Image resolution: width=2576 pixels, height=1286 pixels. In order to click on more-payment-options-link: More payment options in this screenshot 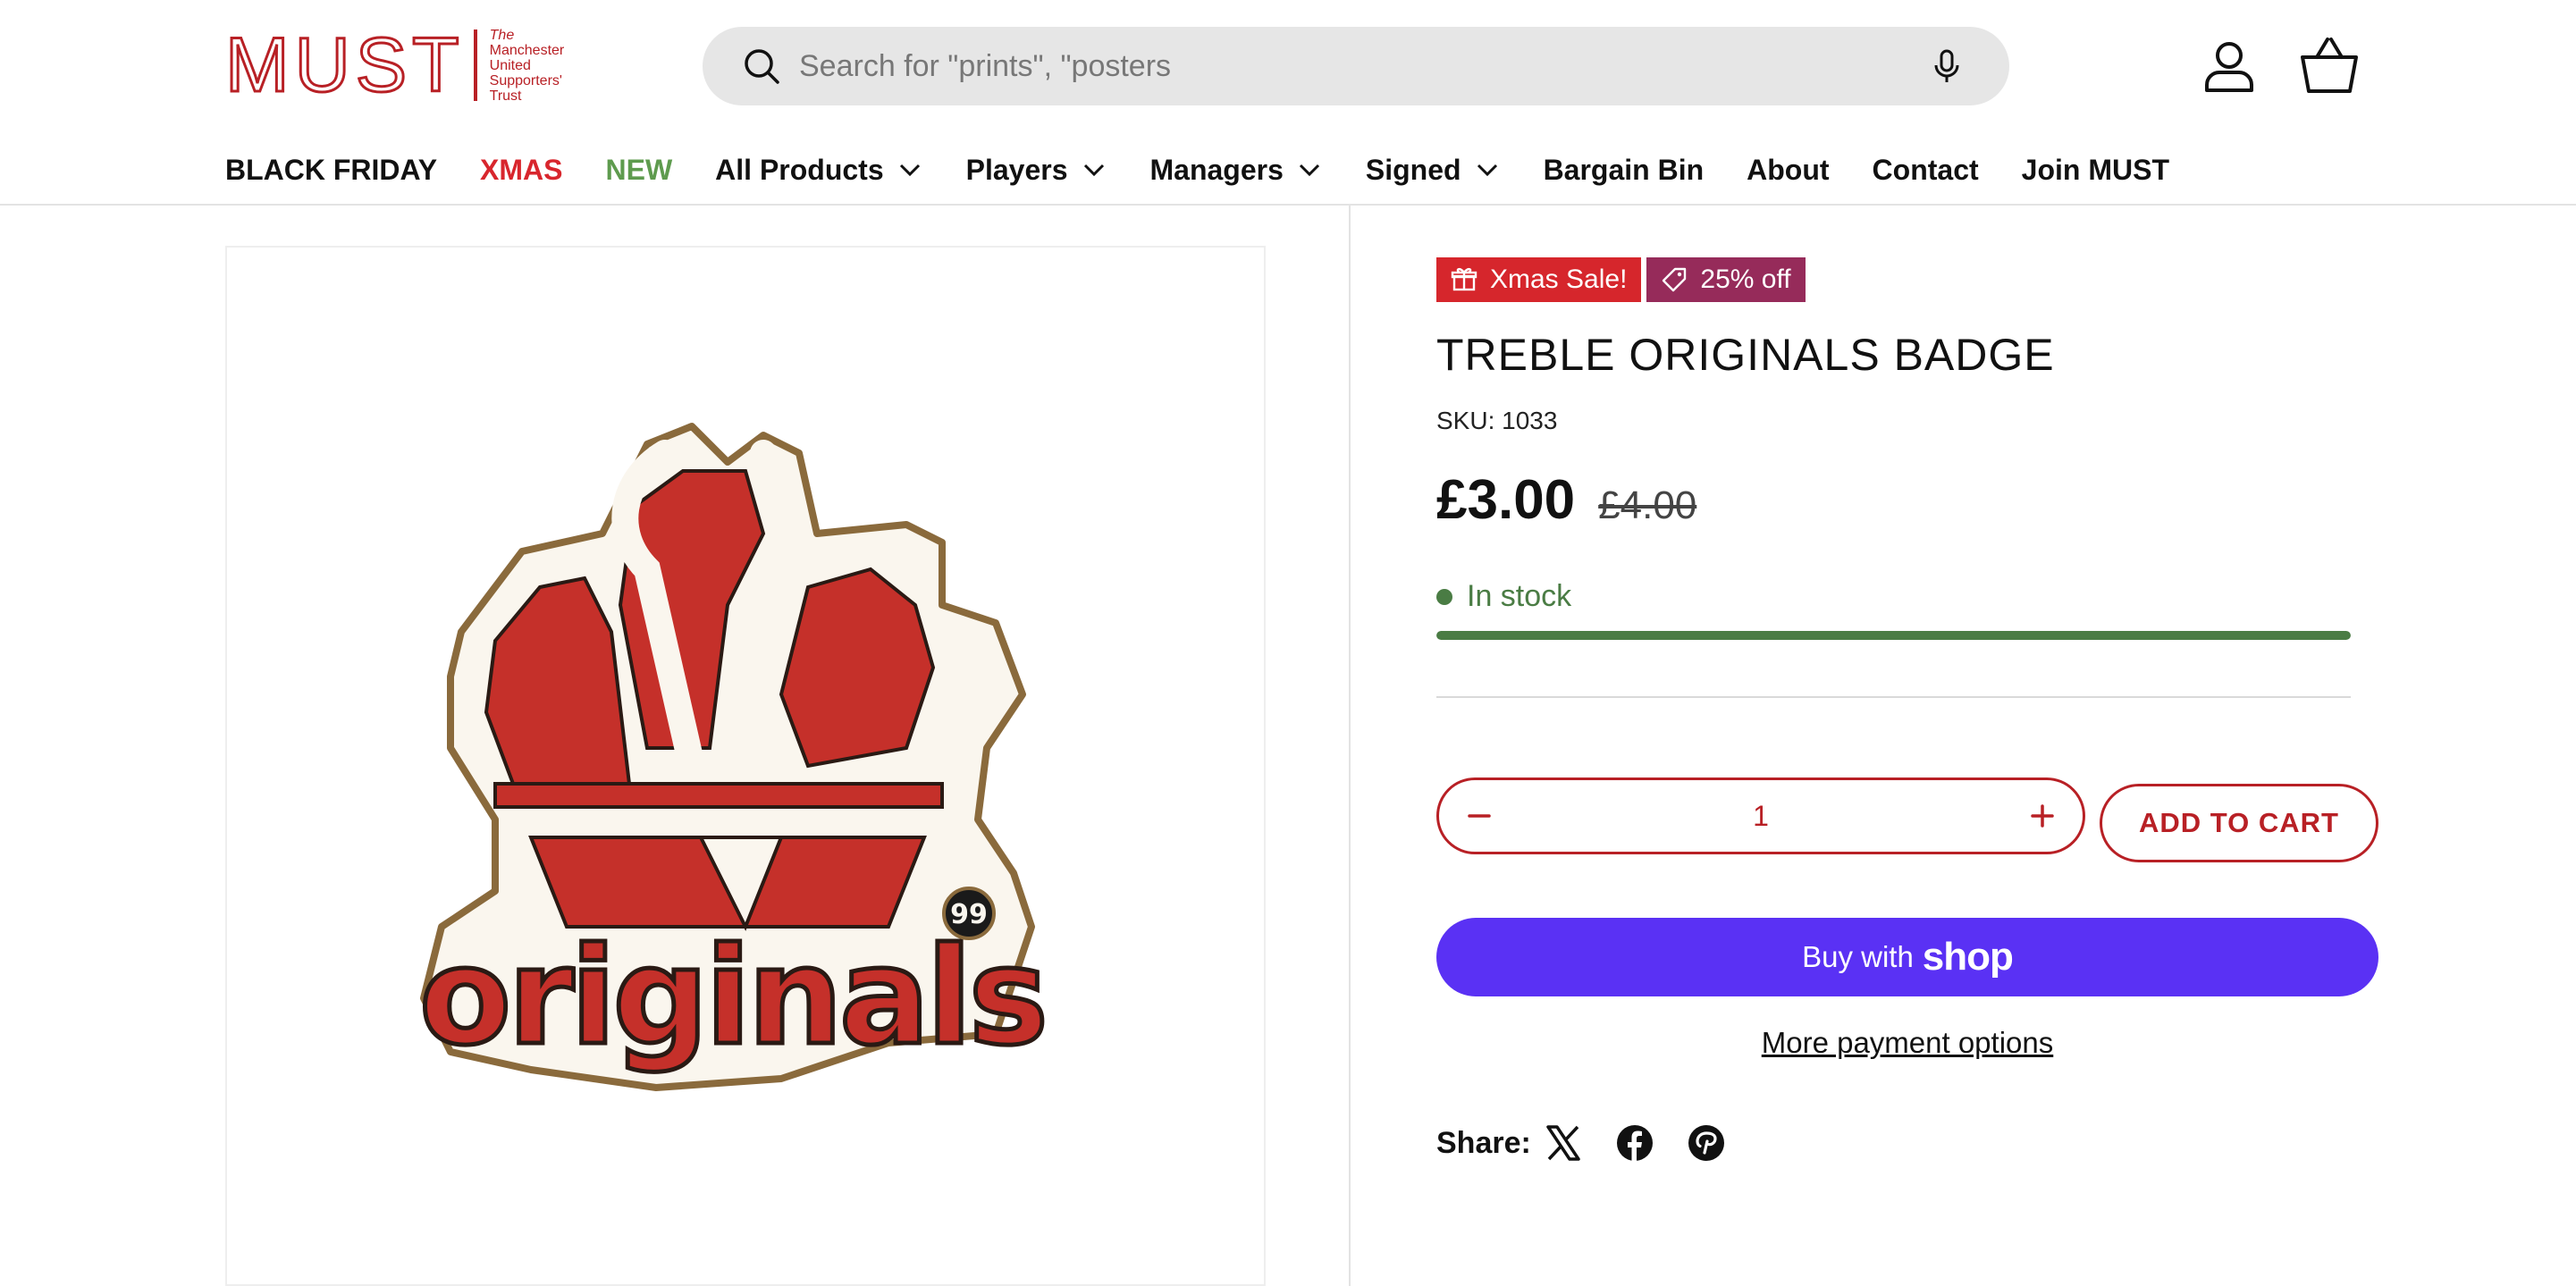, I will do `click(1907, 1043)`.